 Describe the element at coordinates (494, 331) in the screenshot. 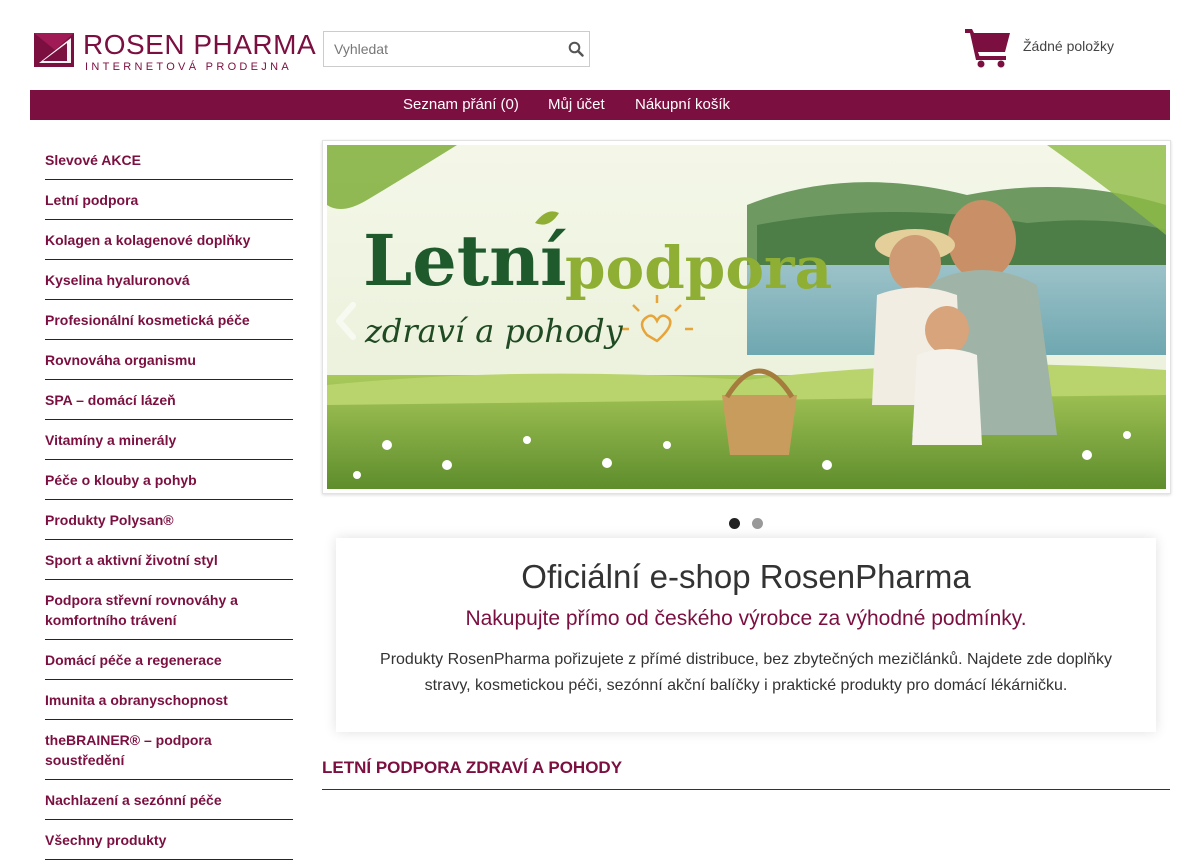

I see `banner-title-line3: zdraví a pohody` at that location.